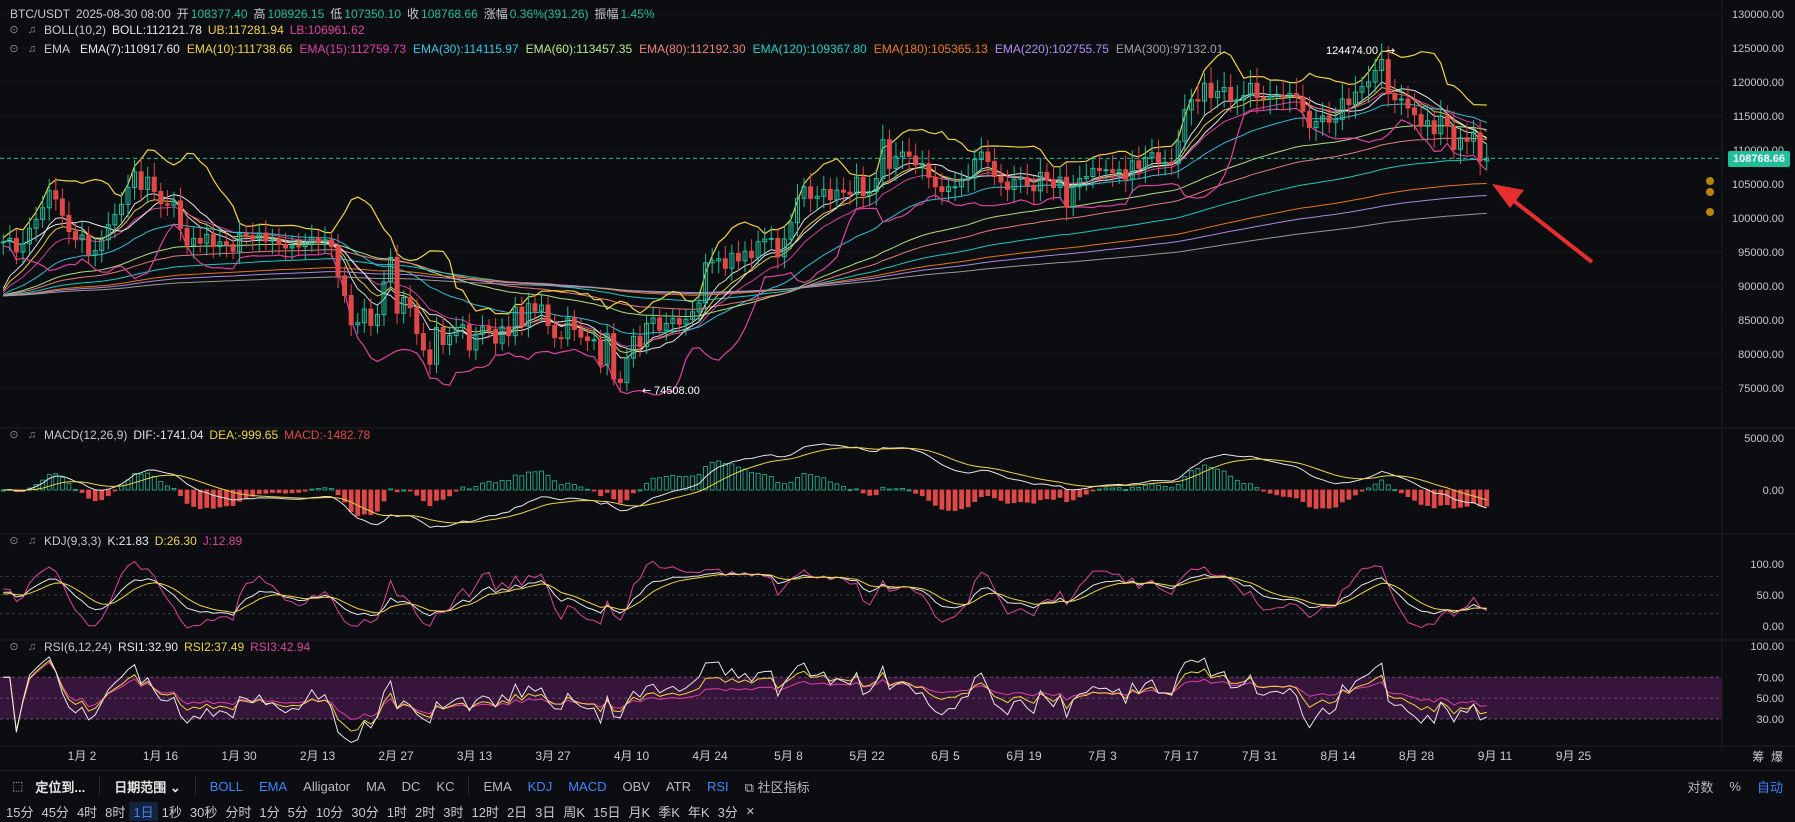  What do you see at coordinates (574, 811) in the screenshot?
I see `timeframe-button: 周K` at bounding box center [574, 811].